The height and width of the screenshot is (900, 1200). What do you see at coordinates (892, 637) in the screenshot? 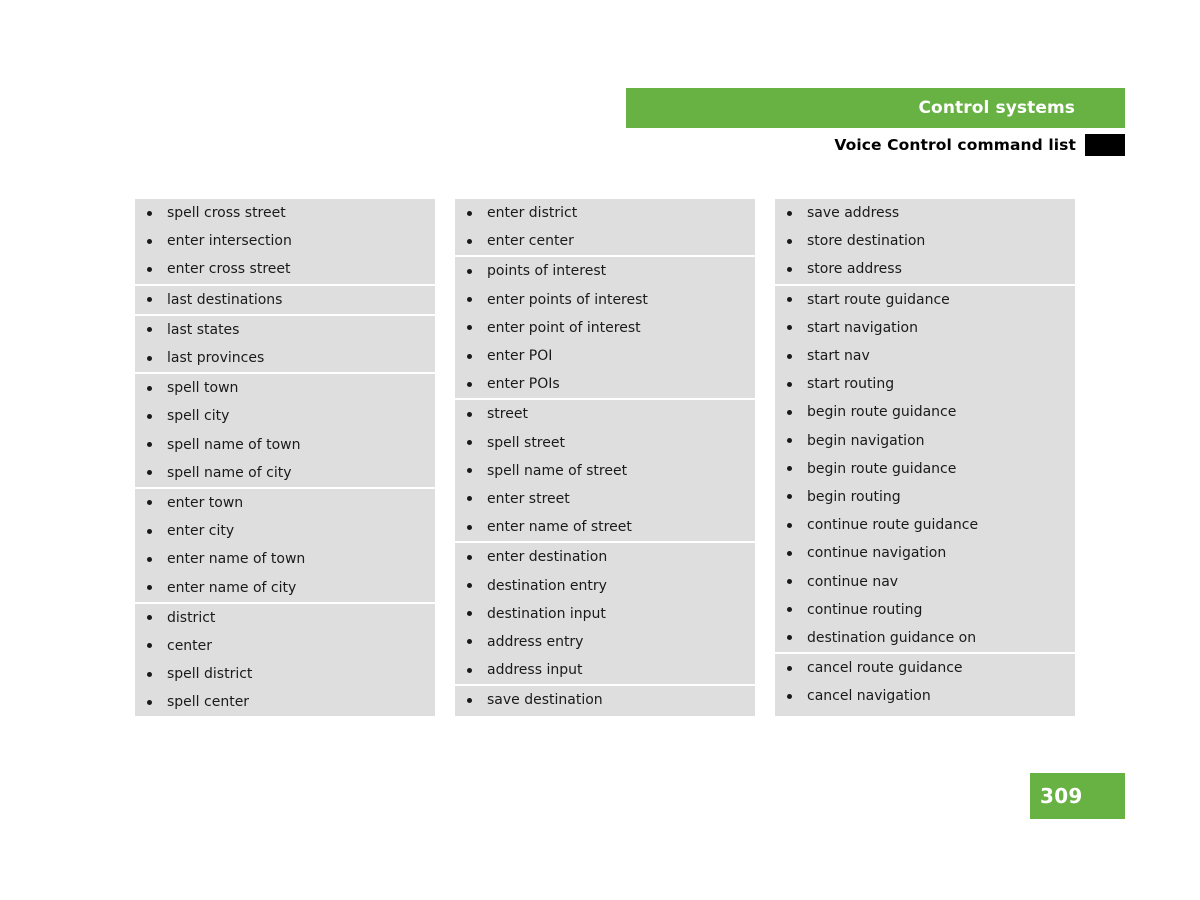
I see `command-label: destination guidance on` at bounding box center [892, 637].